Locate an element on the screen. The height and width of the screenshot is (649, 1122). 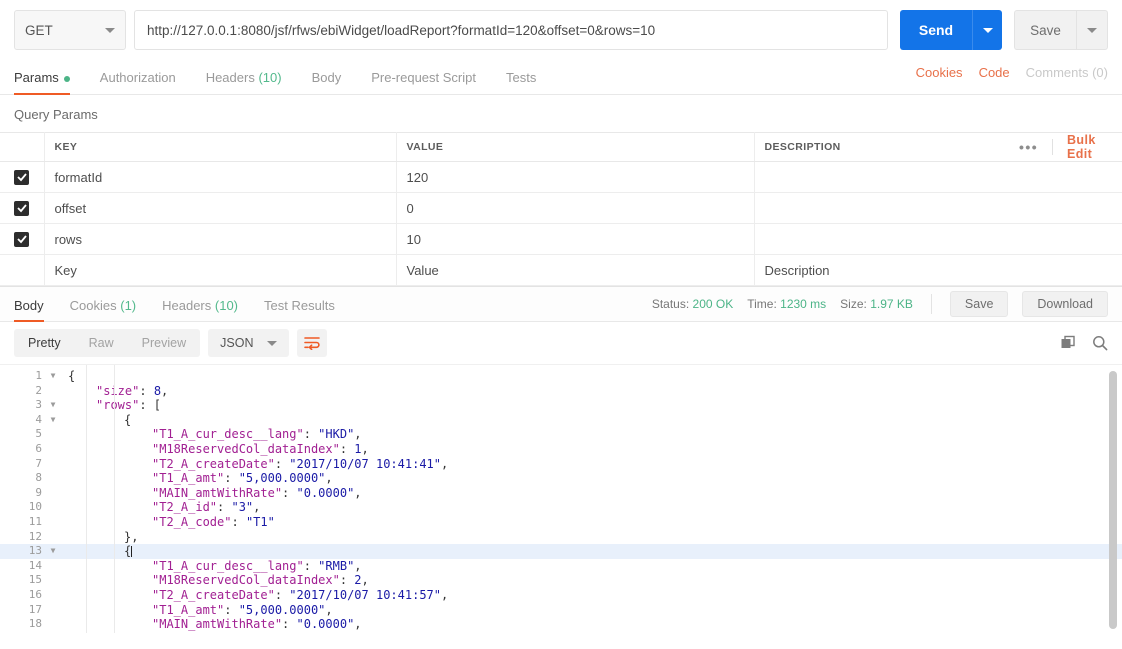
line-number: 17 is located at coordinates (35, 609).